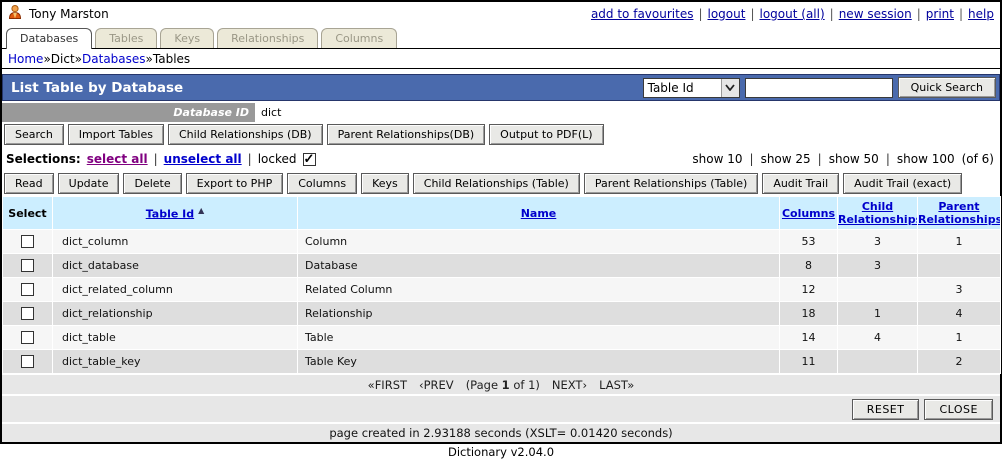 The width and height of the screenshot is (1002, 459). I want to click on show-10-link: show 10, so click(717, 159).